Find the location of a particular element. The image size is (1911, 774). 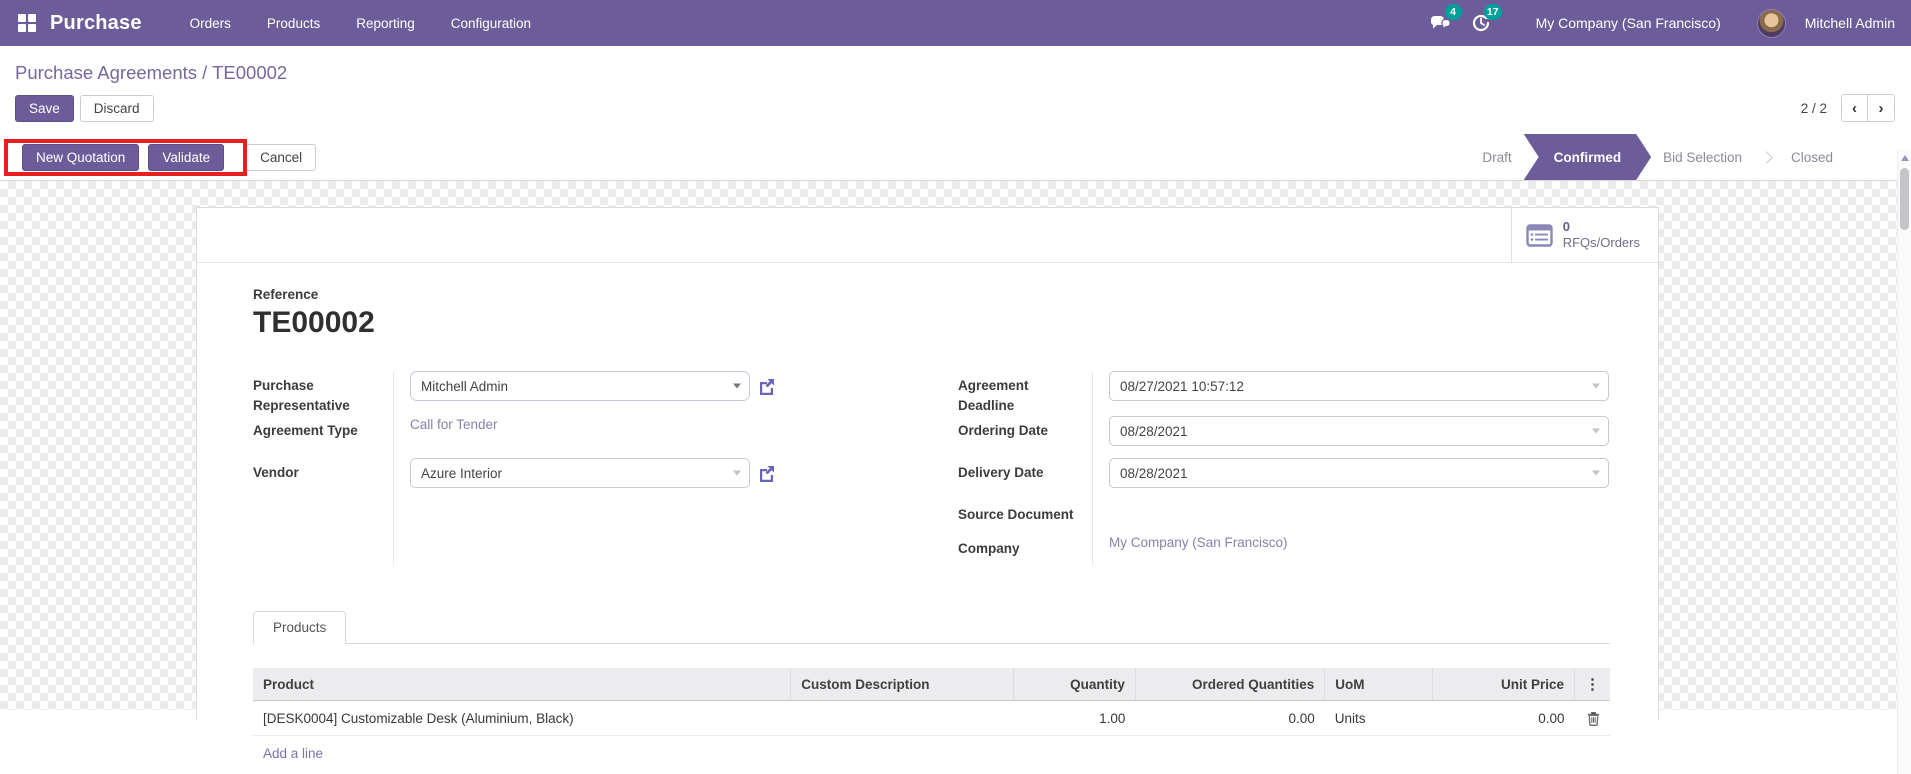

user-avatar is located at coordinates (1771, 23).